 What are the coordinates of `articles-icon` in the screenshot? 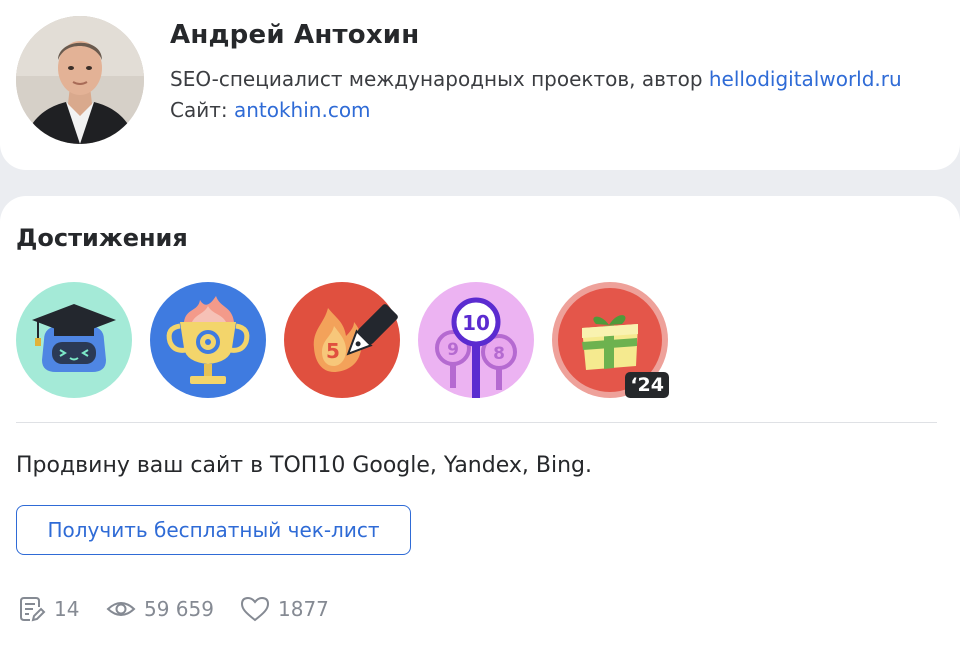 It's located at (33, 609).